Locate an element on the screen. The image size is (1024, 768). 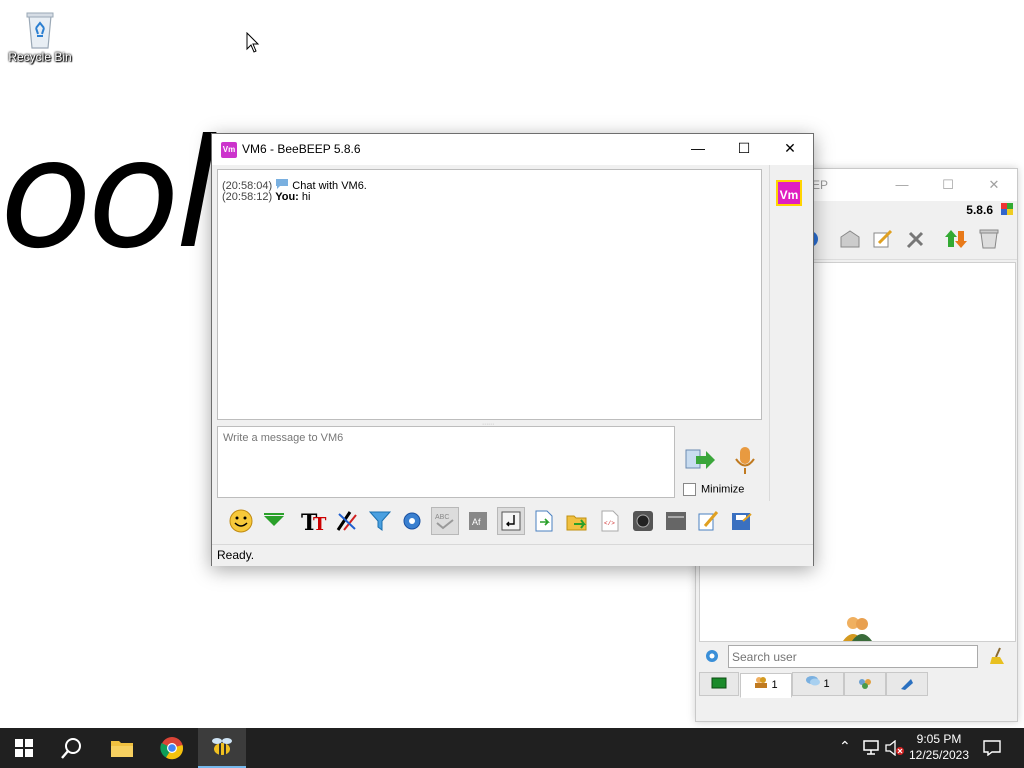
color-pens-icon is located at coordinates (346, 521).